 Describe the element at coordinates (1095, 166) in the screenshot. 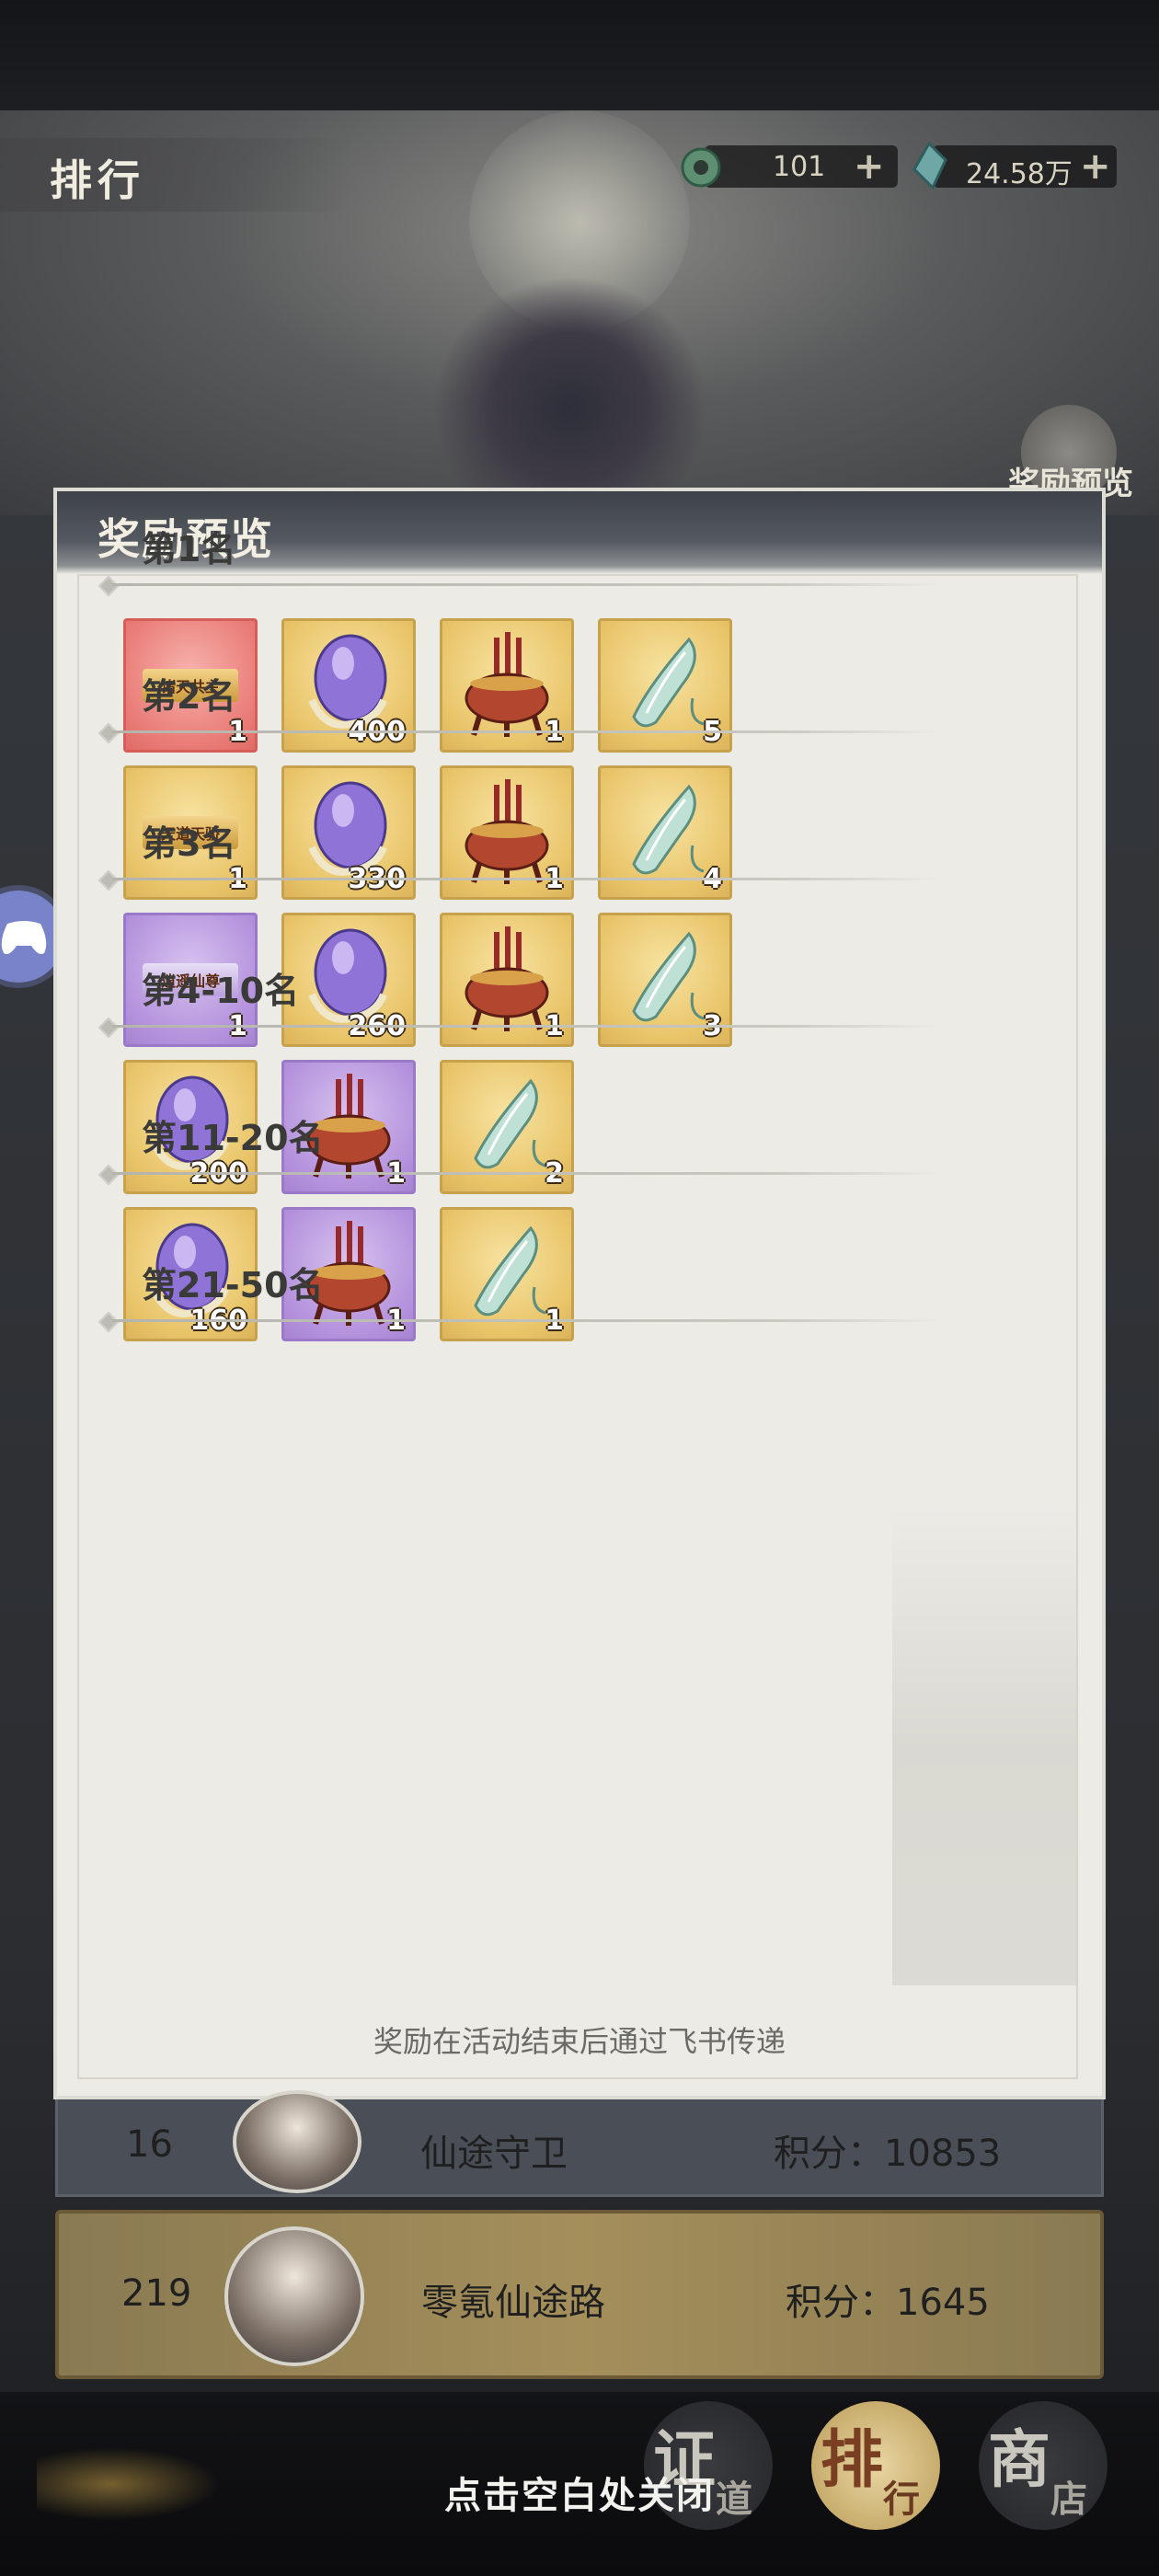

I see `currency-stone-add-button: +` at that location.